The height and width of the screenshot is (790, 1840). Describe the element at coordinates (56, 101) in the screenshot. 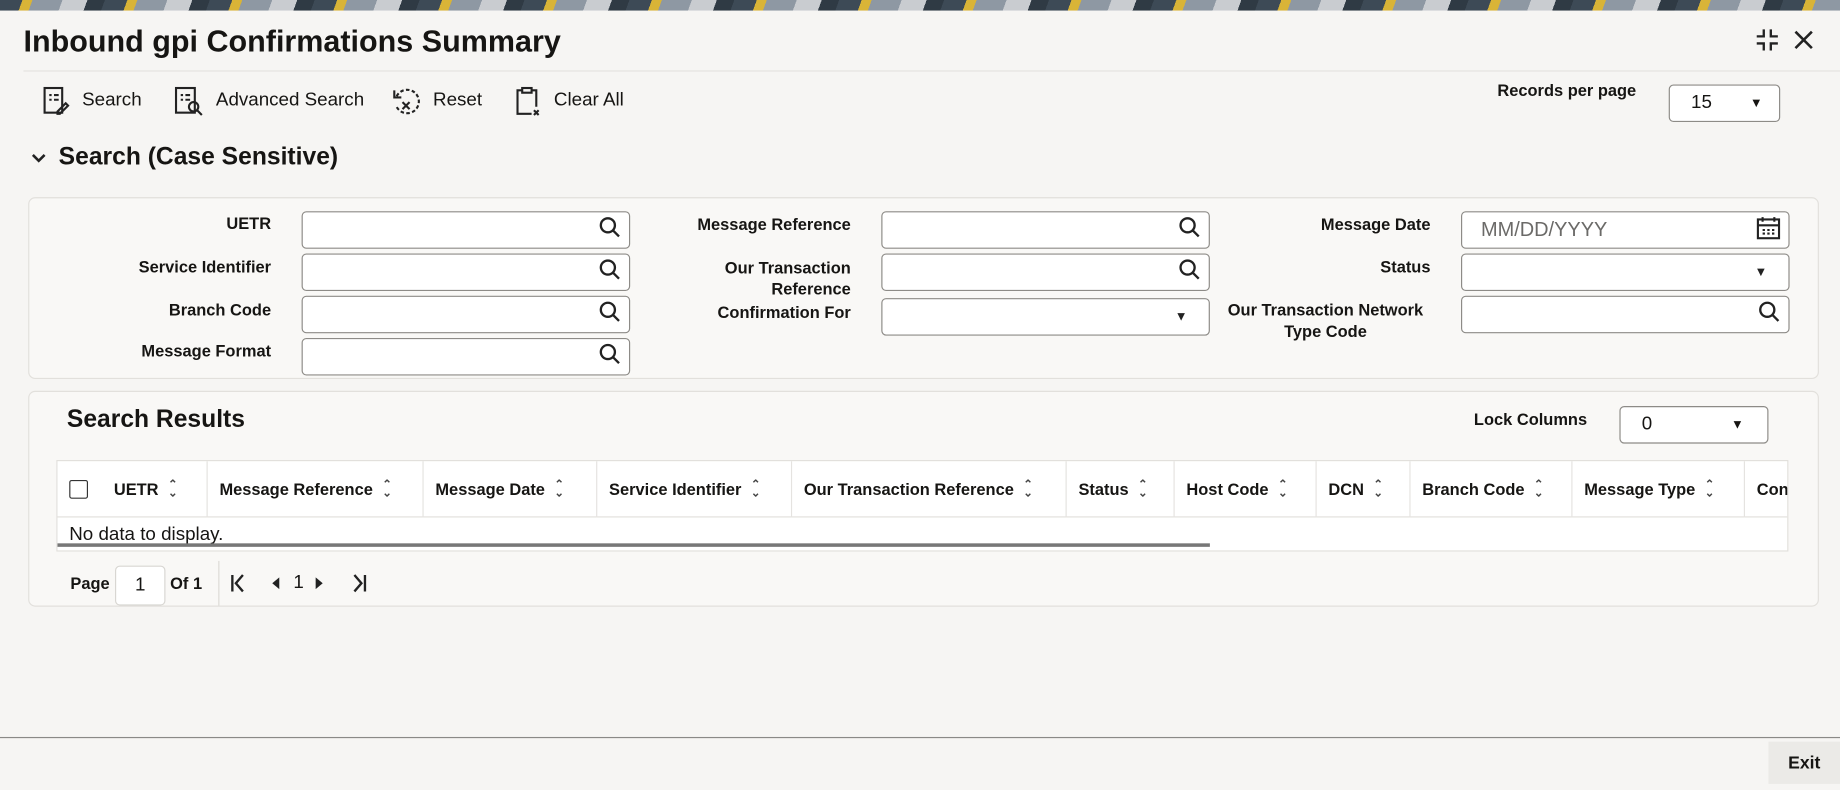

I see `search-form-icon` at that location.